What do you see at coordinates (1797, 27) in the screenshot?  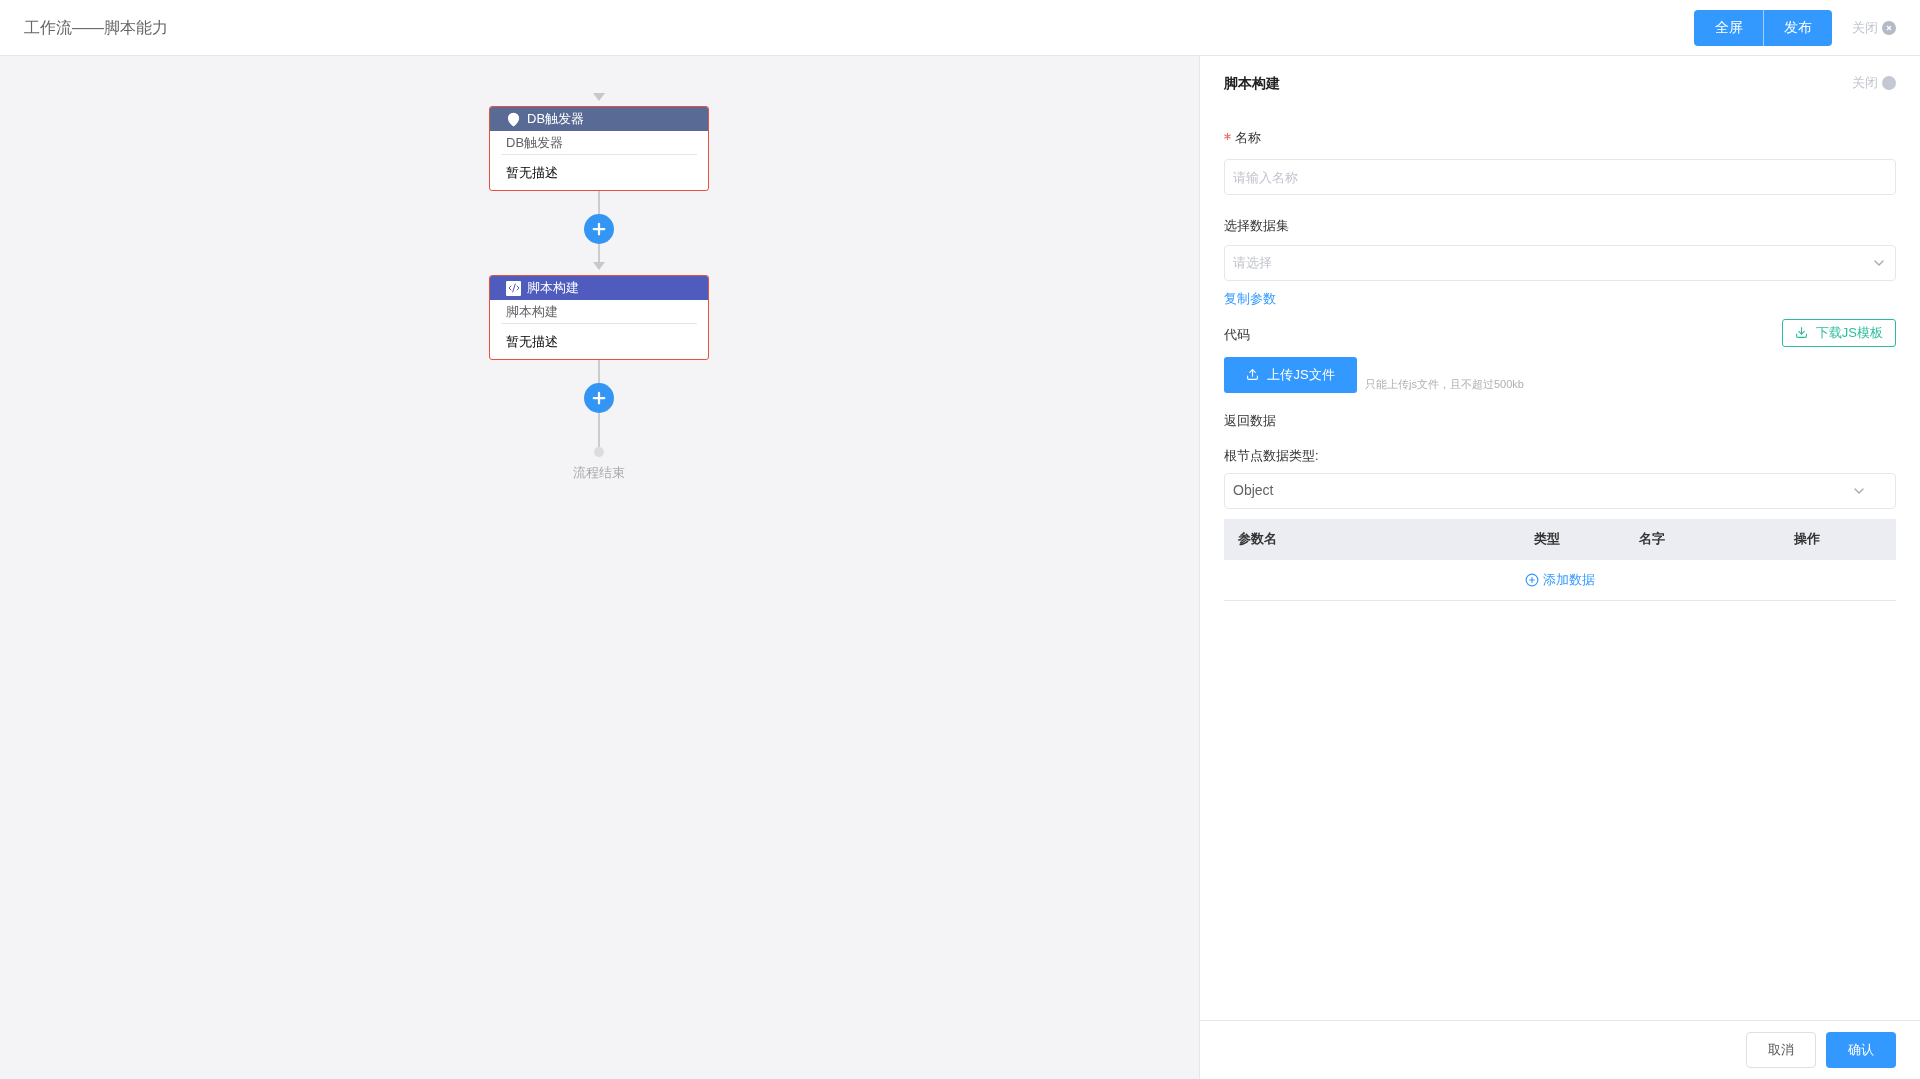 I see `header-button: 发布` at bounding box center [1797, 27].